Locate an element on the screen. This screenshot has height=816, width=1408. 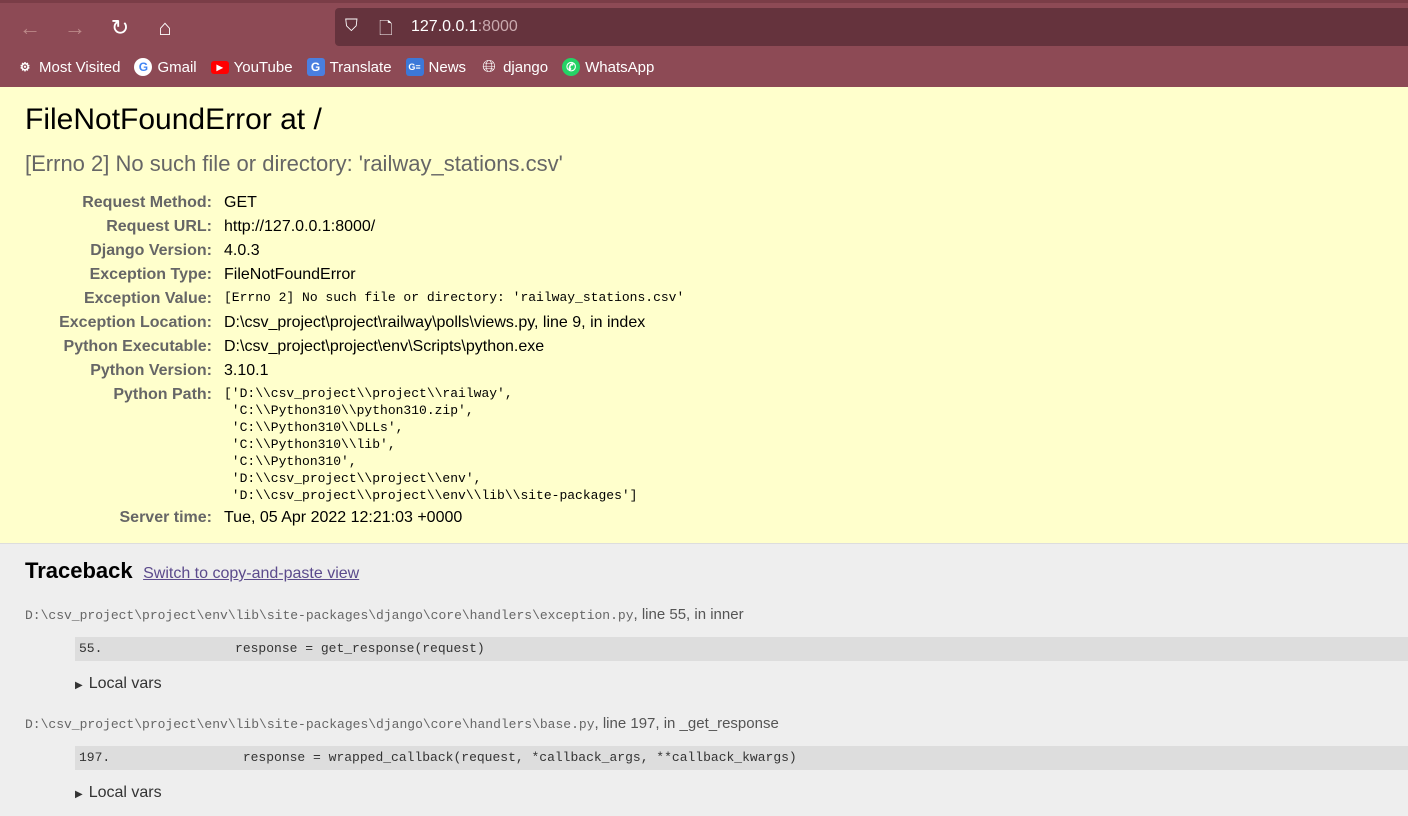
info-label: Request Method: is located at coordinates (147, 202).